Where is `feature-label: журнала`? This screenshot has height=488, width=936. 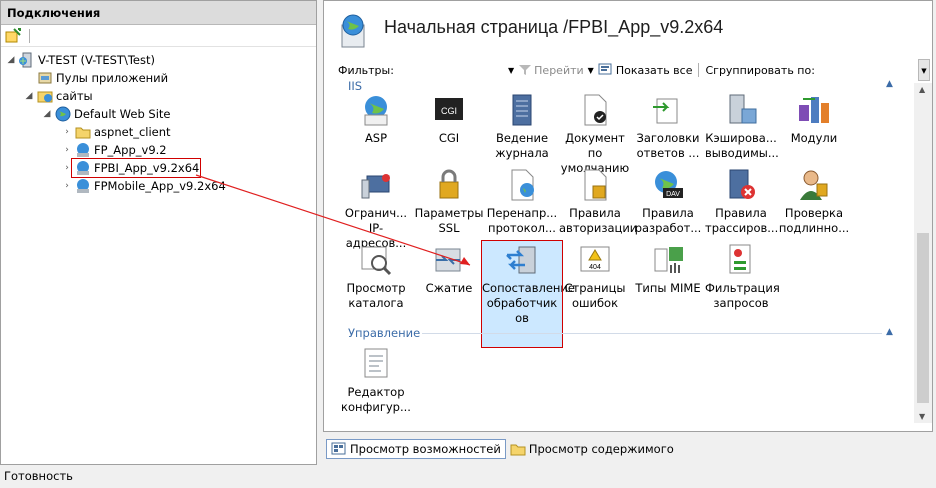
feature-label: журнала is located at coordinates (522, 153).